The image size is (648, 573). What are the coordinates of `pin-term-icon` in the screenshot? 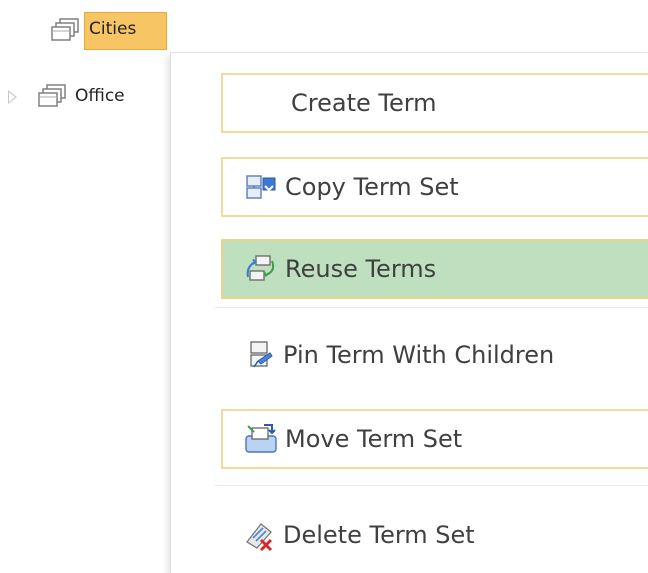 It's located at (259, 355).